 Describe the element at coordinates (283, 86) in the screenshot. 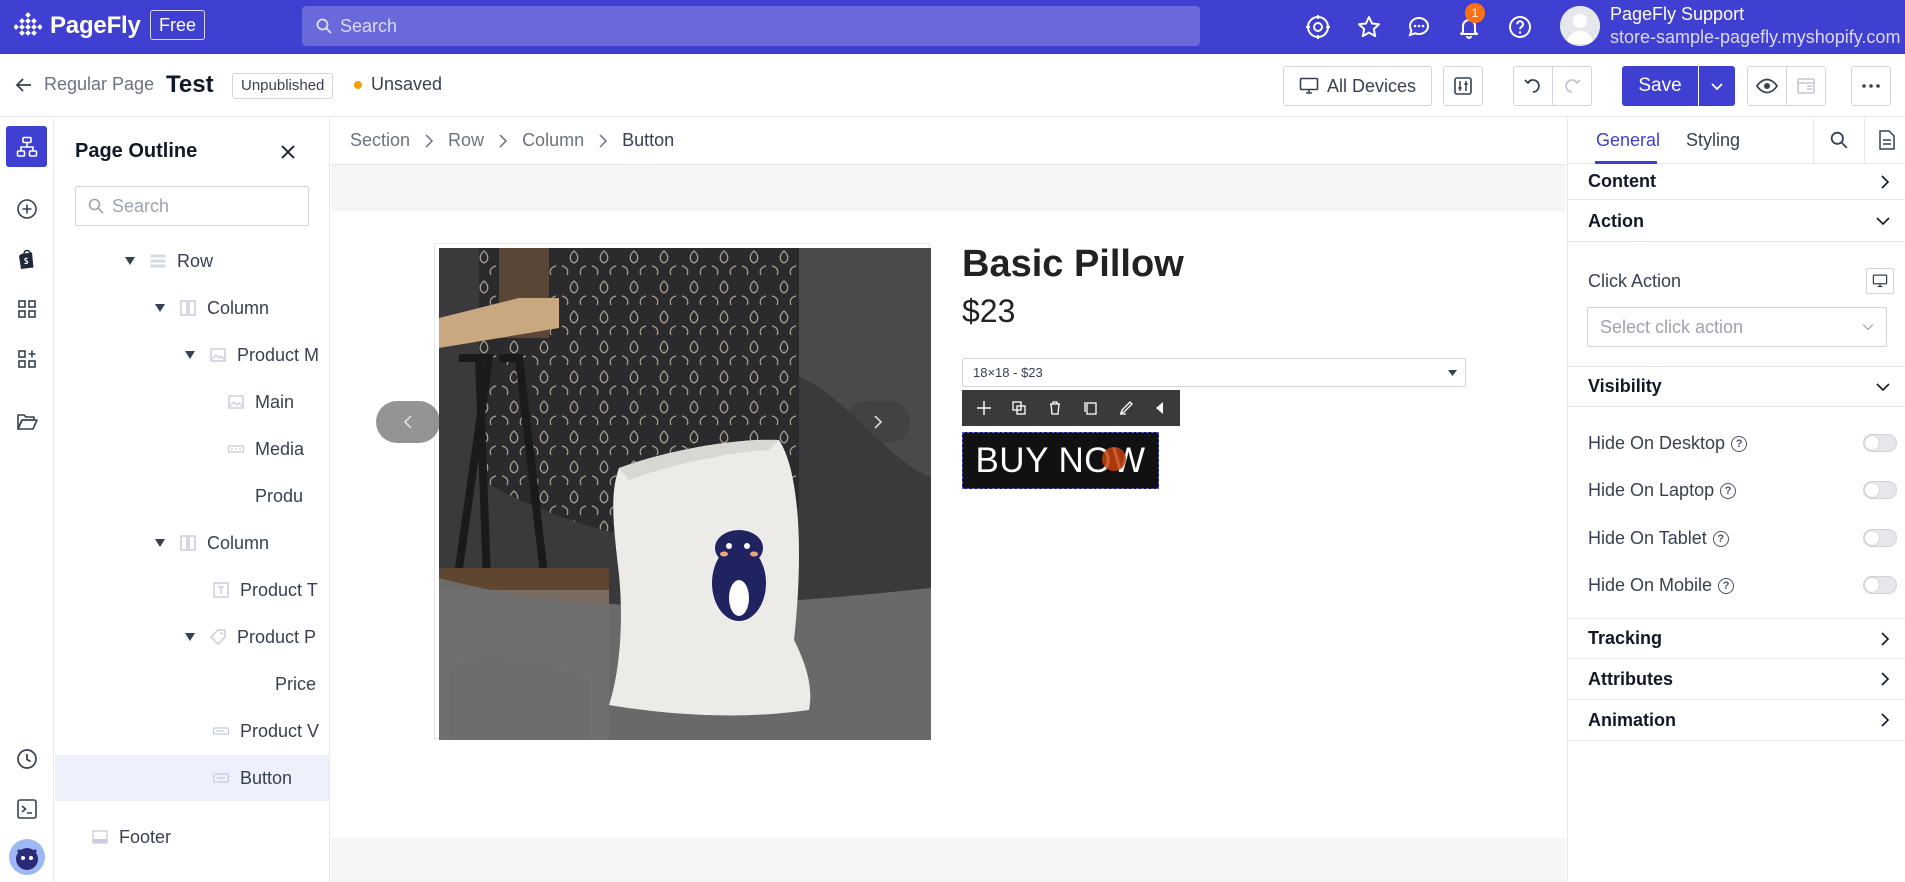

I see `publish-status-badge: Unpublished` at that location.